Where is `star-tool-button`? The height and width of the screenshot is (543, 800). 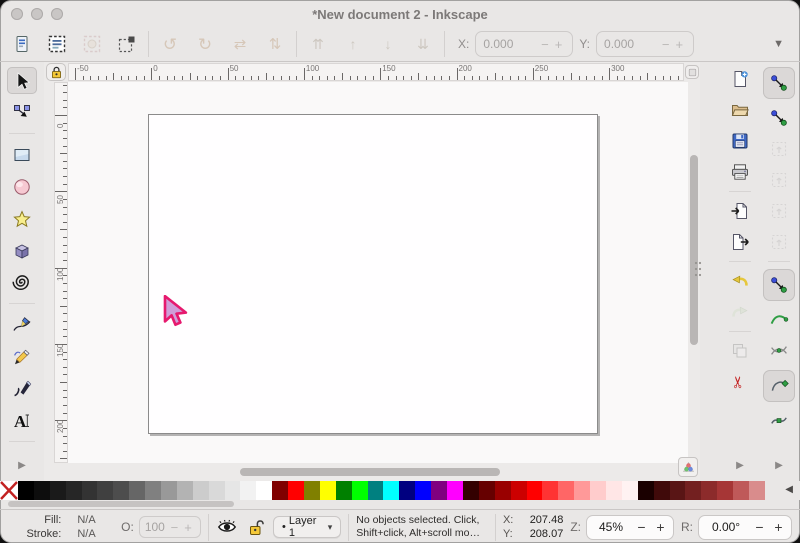
star-tool-button is located at coordinates (22, 218).